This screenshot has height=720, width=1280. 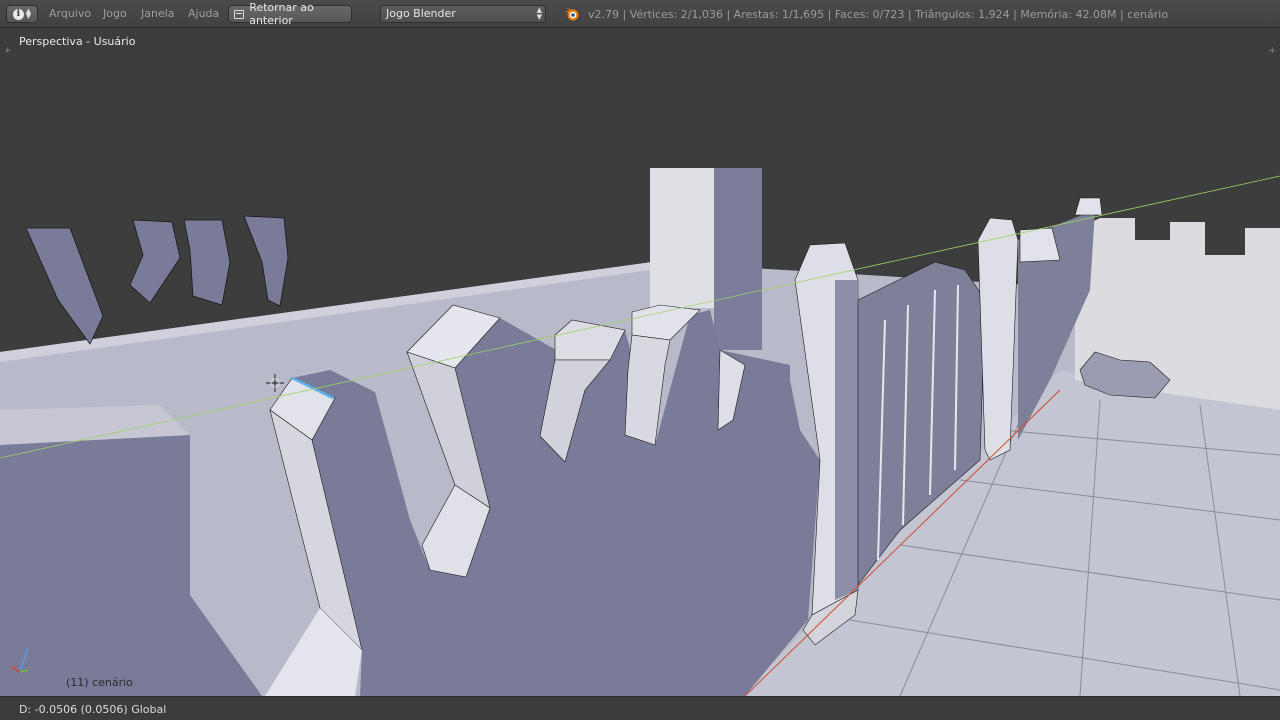 I want to click on screen-back-icon, so click(x=239, y=14).